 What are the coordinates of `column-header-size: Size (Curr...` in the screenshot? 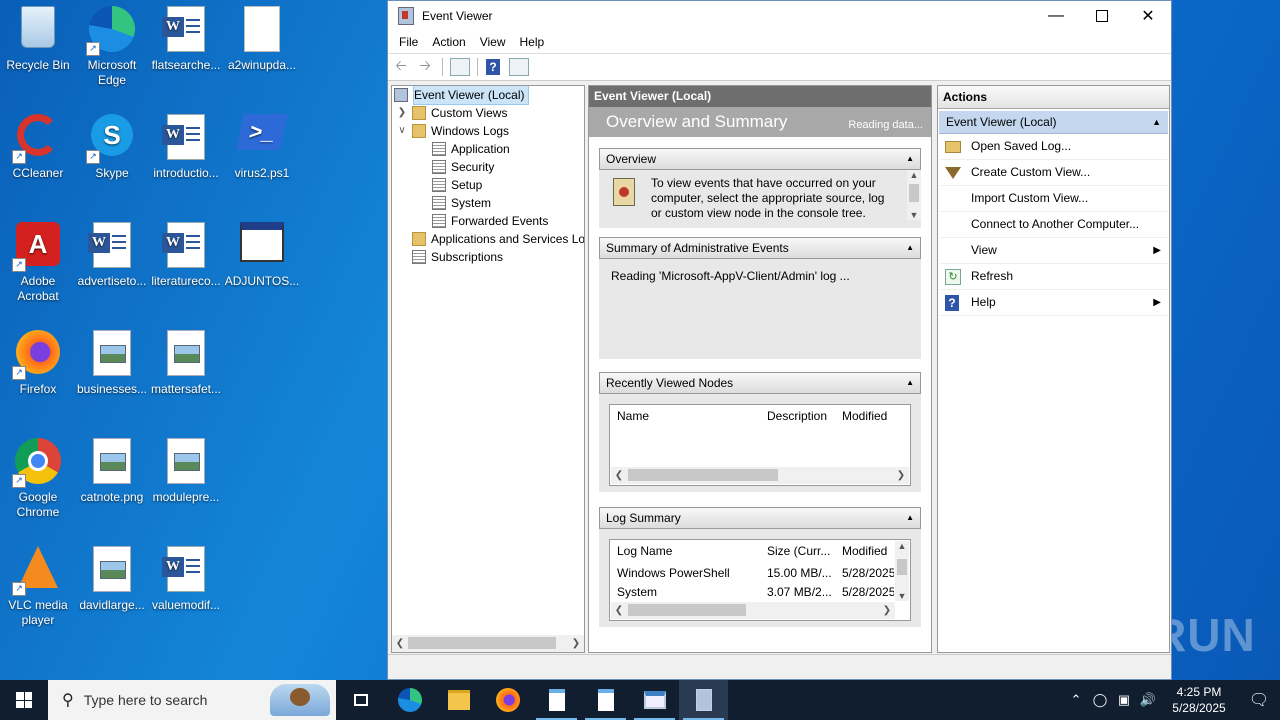 It's located at (798, 551).